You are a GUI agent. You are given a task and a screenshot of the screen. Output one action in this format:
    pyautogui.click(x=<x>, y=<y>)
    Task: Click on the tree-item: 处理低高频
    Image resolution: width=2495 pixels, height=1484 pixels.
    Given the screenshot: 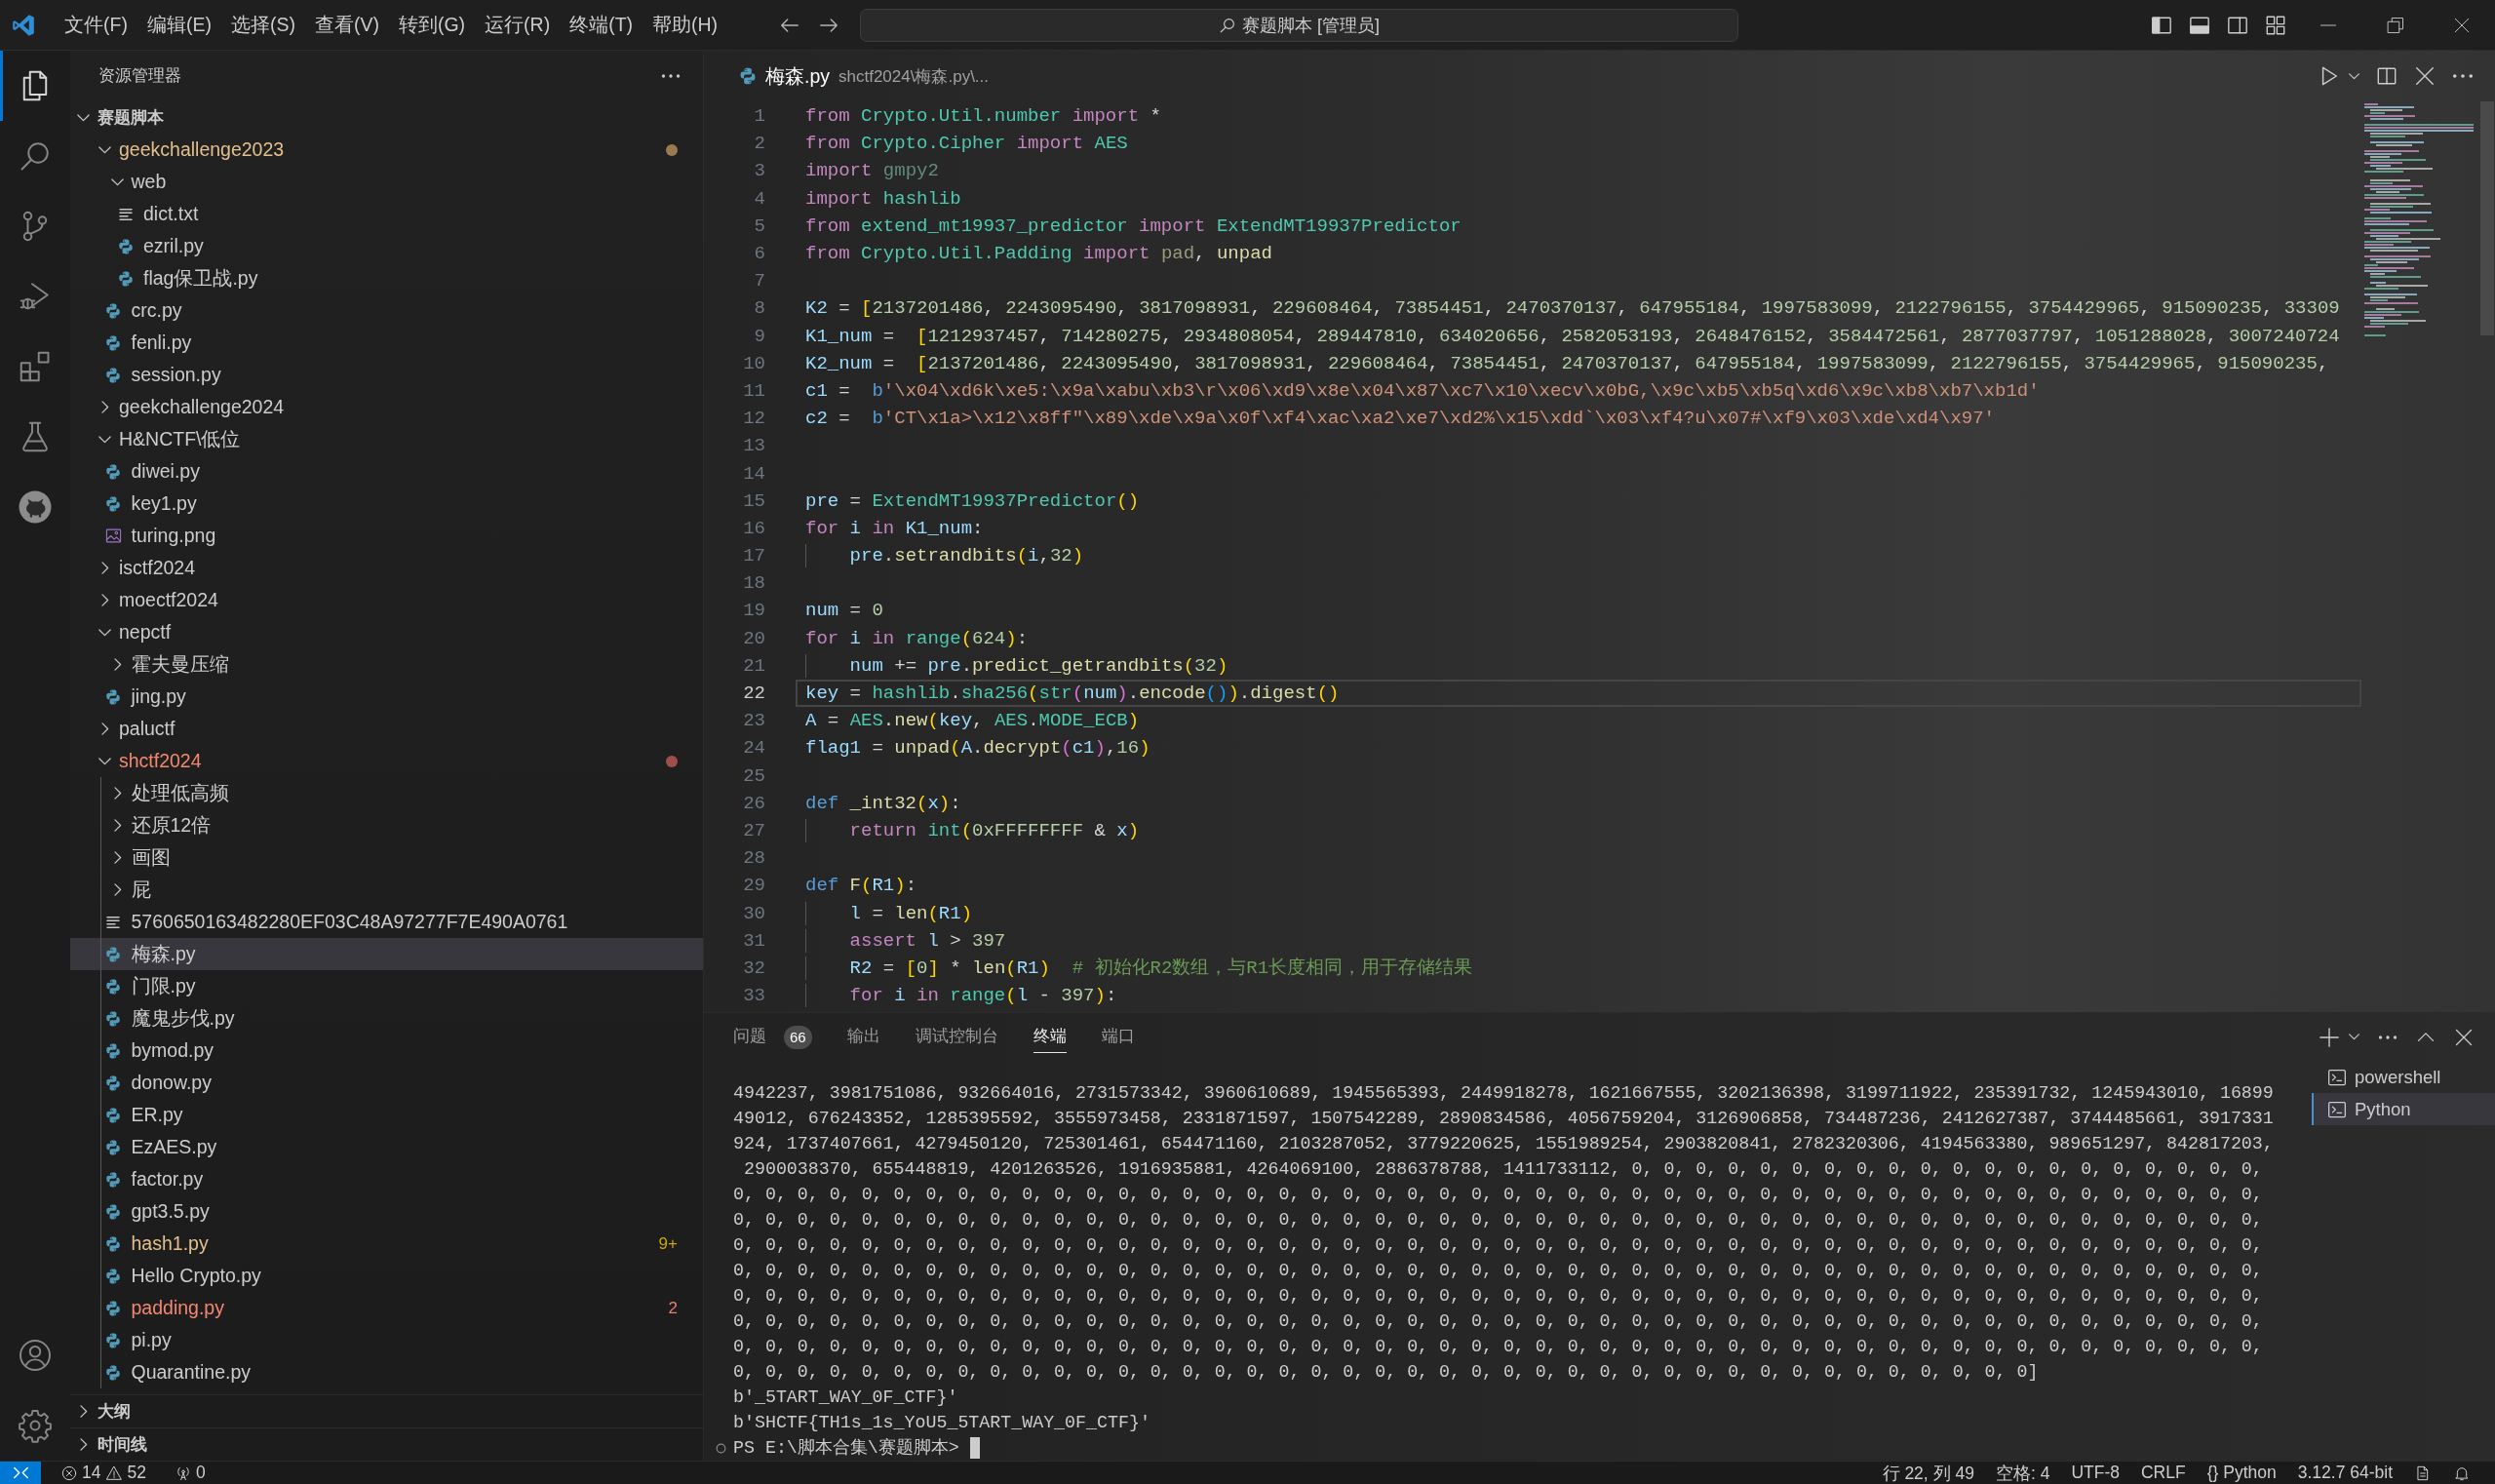 What is the action you would take?
    pyautogui.click(x=386, y=793)
    